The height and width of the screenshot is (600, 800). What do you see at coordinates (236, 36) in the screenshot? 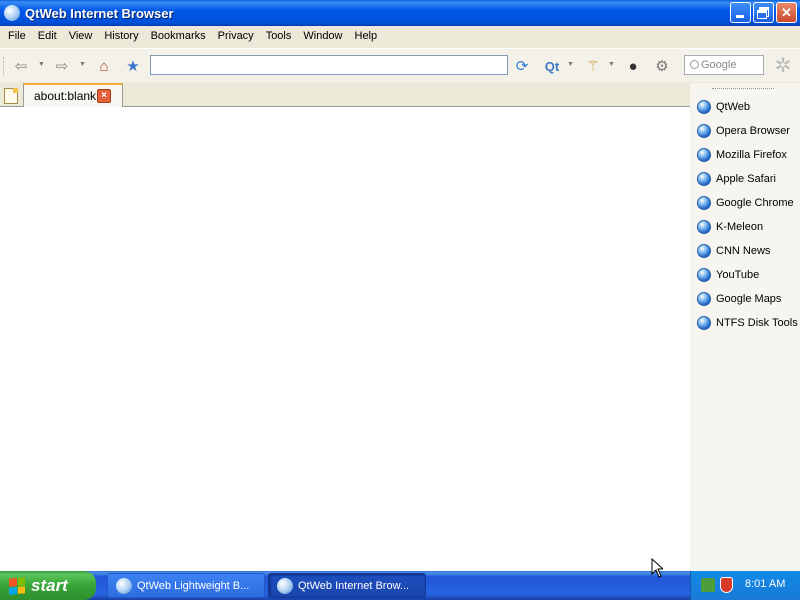
I see `menu-privacy: Privacy` at bounding box center [236, 36].